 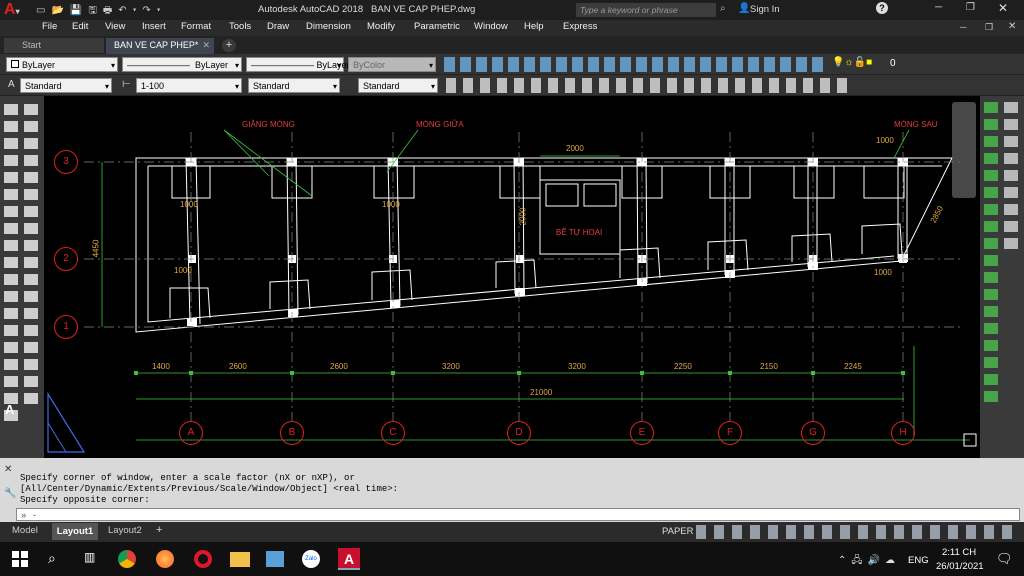 I want to click on autocad-logo-icon: A▾, so click(x=16, y=10).